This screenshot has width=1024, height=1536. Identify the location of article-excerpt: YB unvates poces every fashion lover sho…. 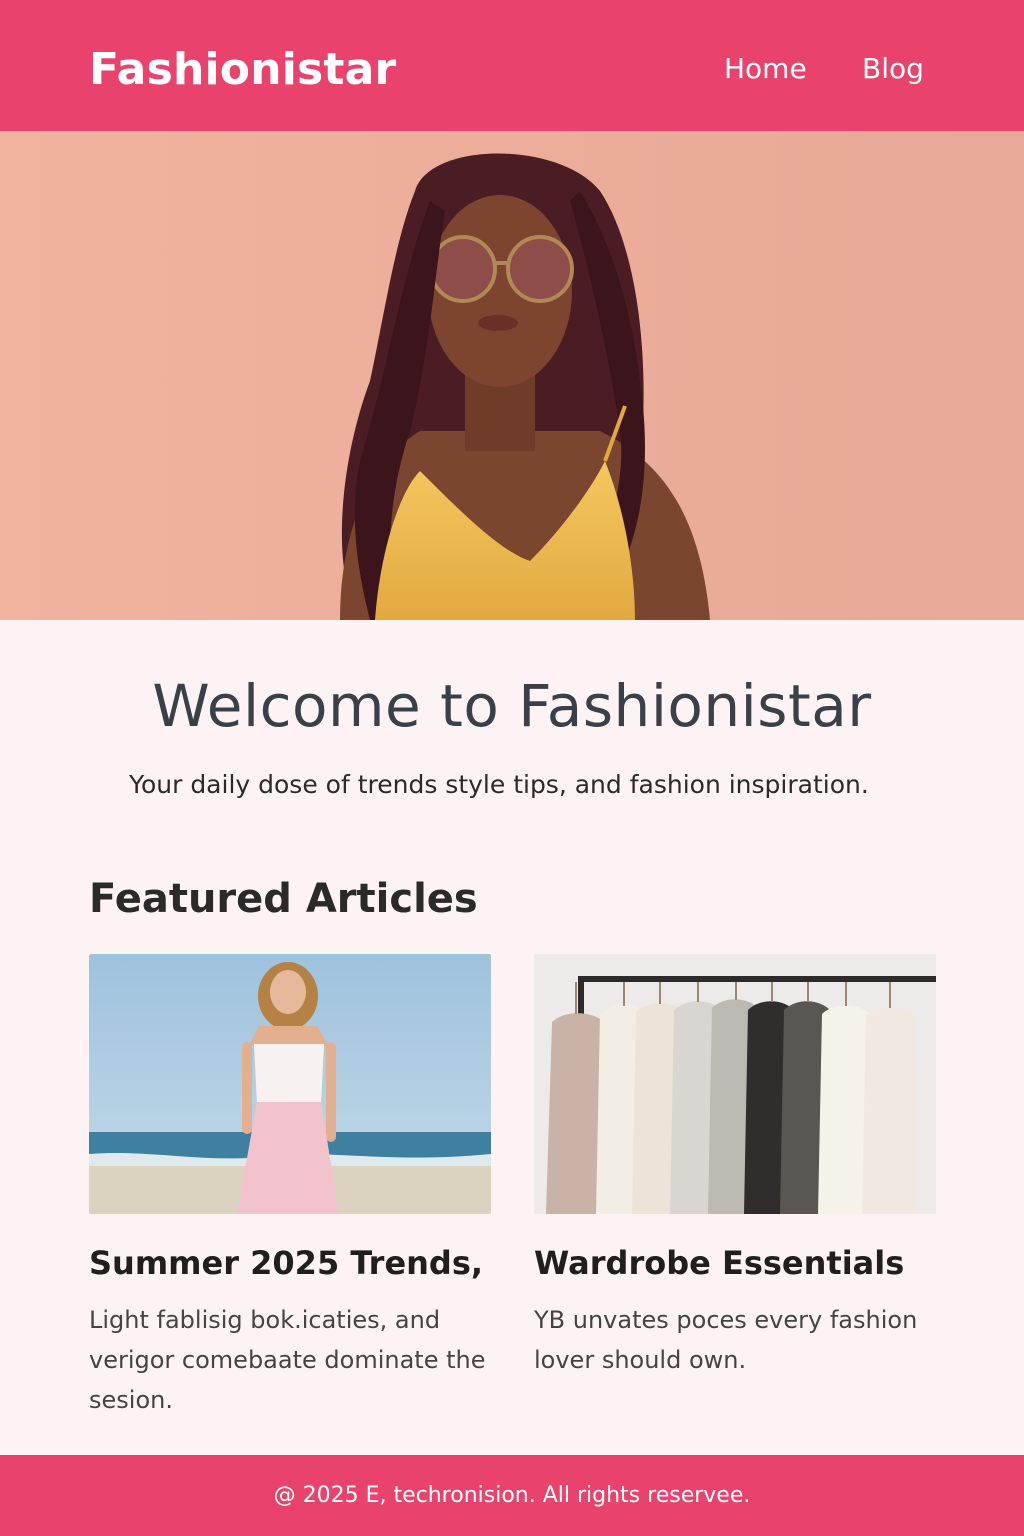
(726, 1340).